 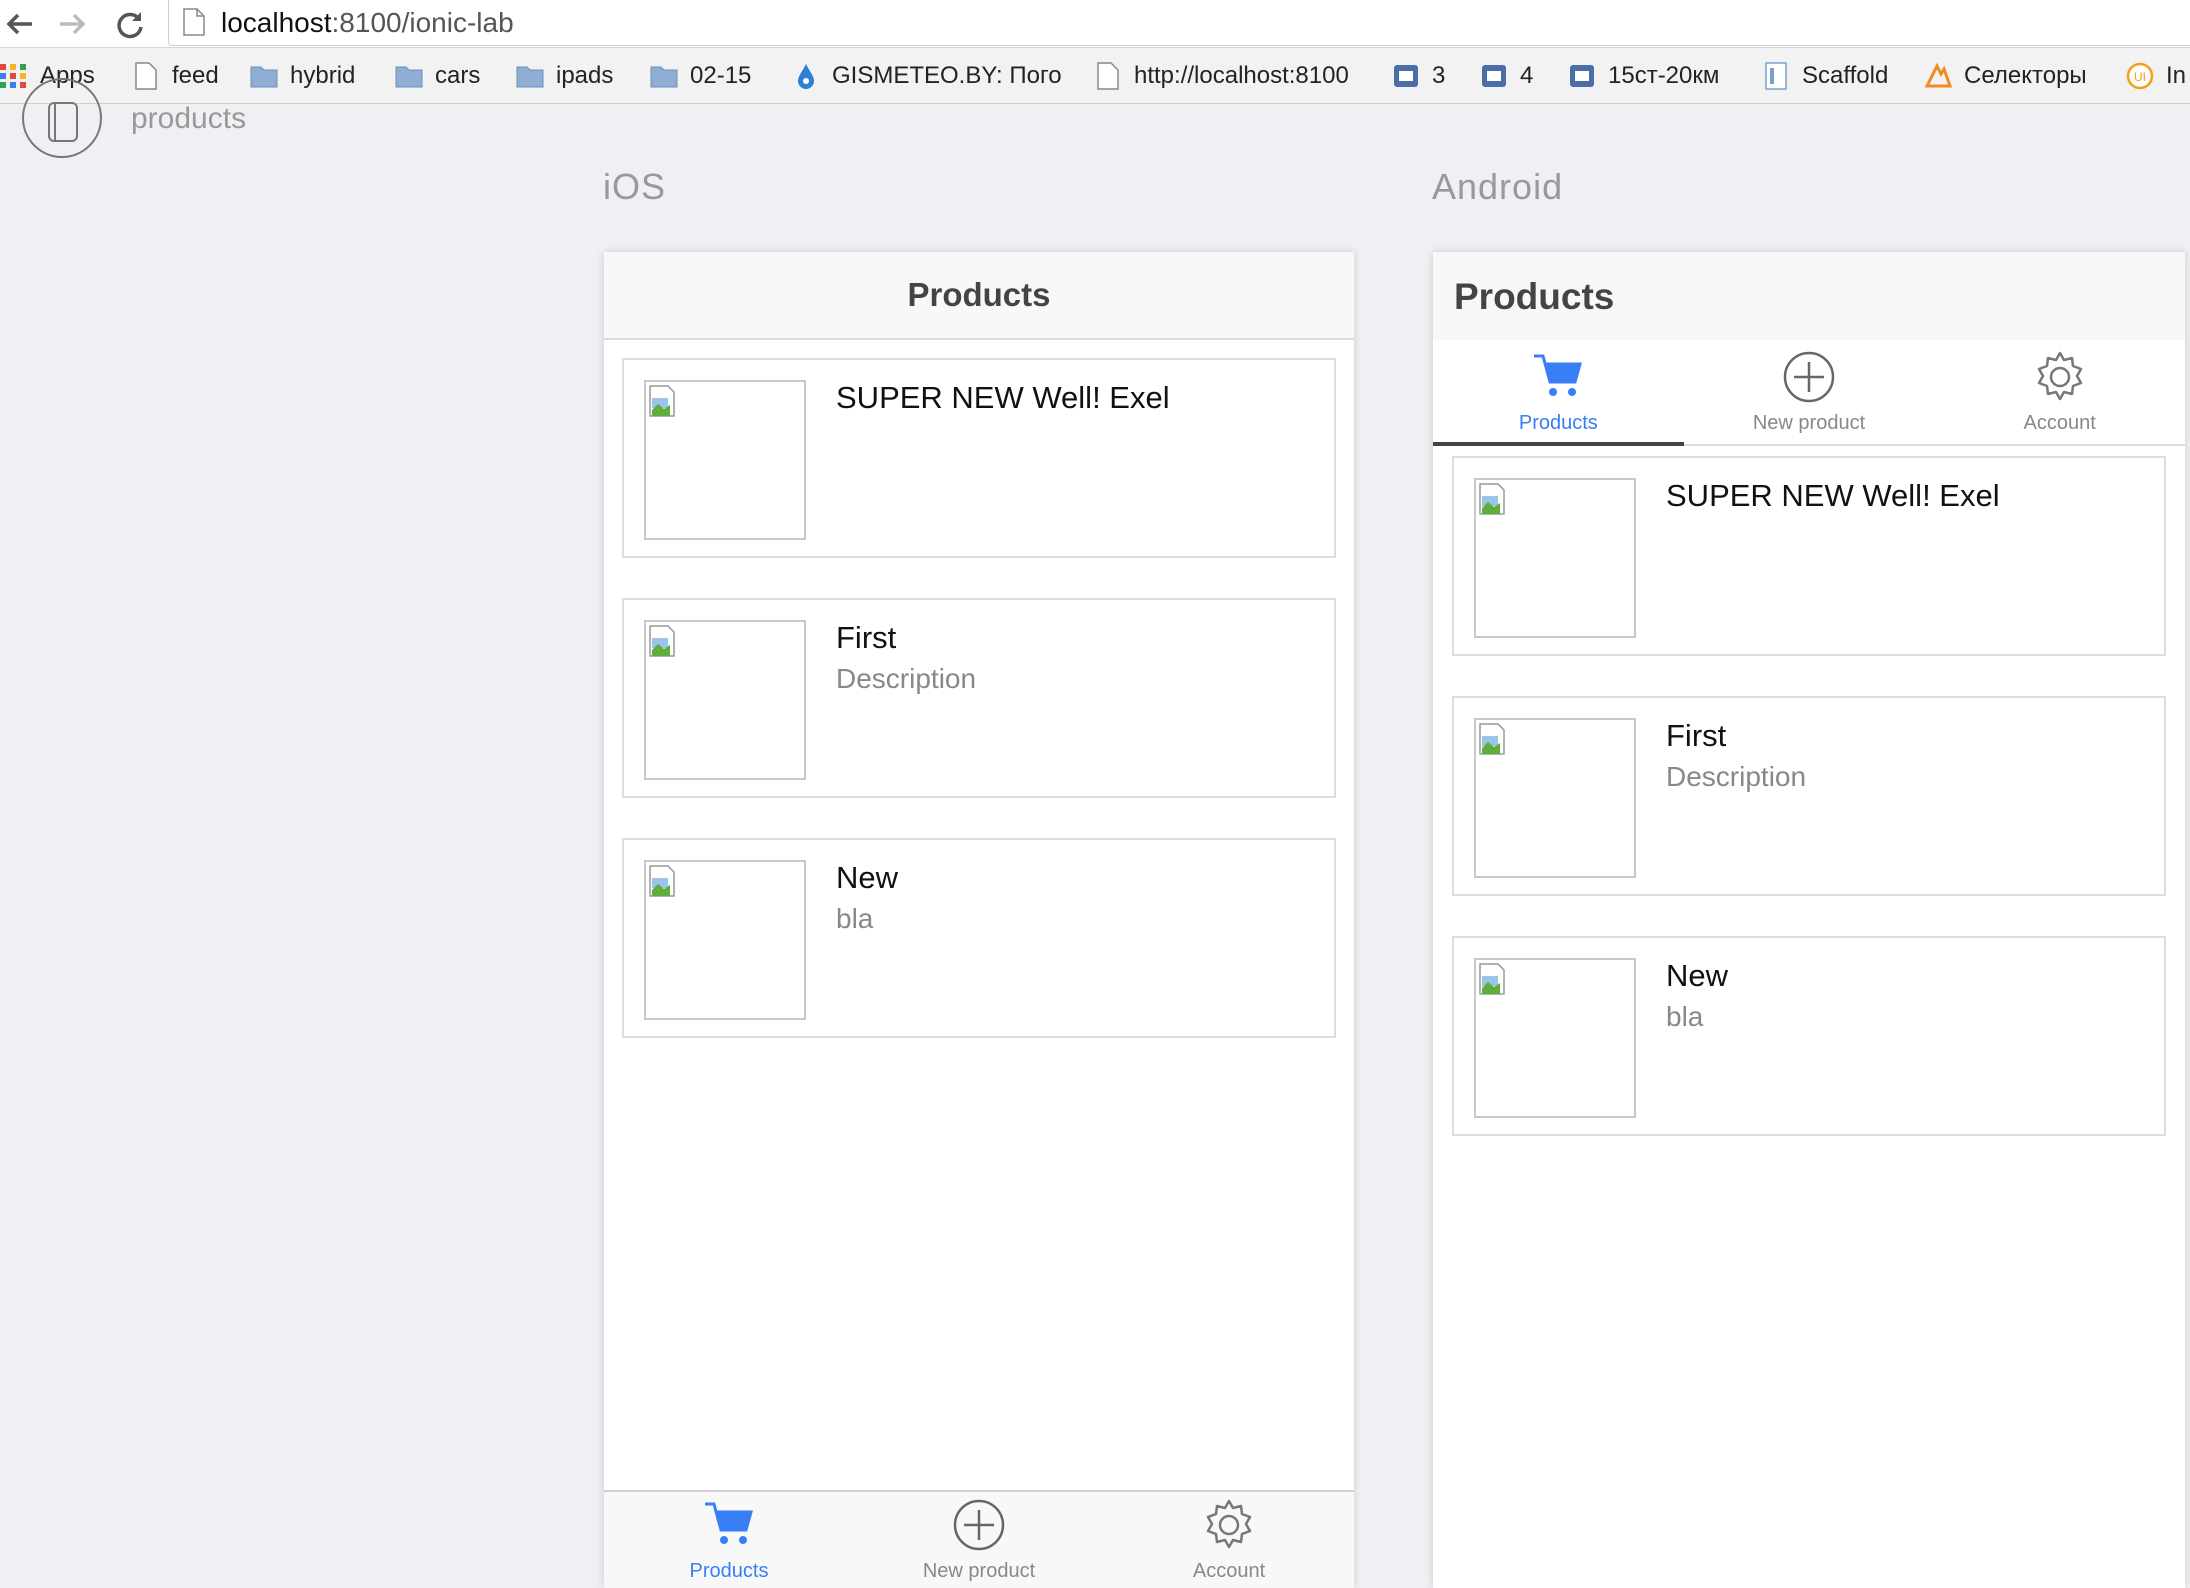 What do you see at coordinates (189, 118) in the screenshot?
I see `lab-title: products` at bounding box center [189, 118].